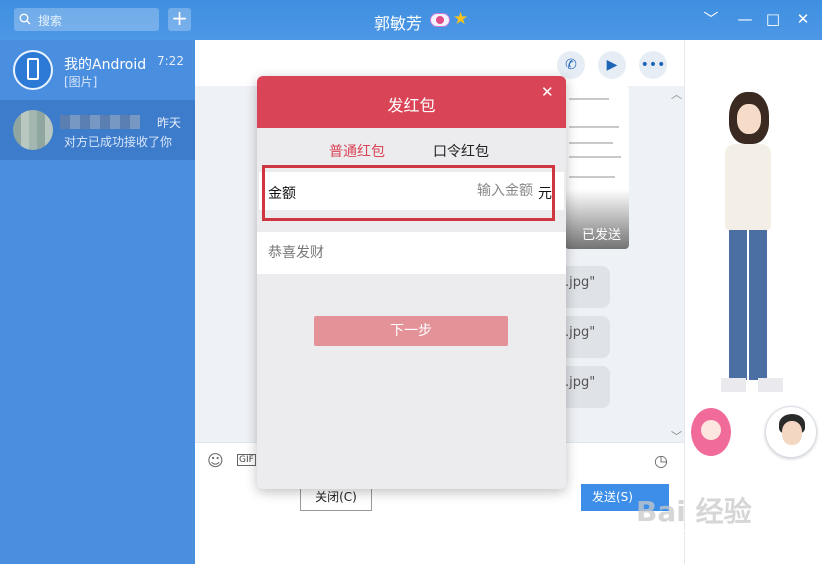 This screenshot has width=822, height=564. Describe the element at coordinates (612, 65) in the screenshot. I see `video-icon: ▶` at that location.